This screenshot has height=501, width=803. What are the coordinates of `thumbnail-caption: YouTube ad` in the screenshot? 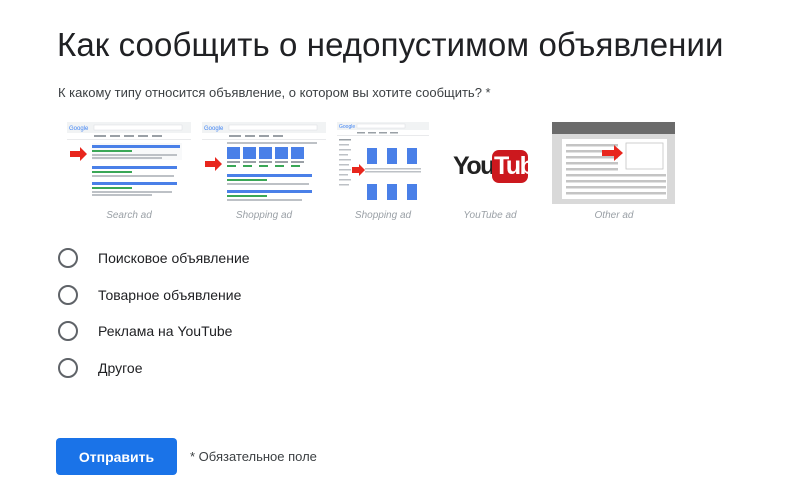 It's located at (490, 215).